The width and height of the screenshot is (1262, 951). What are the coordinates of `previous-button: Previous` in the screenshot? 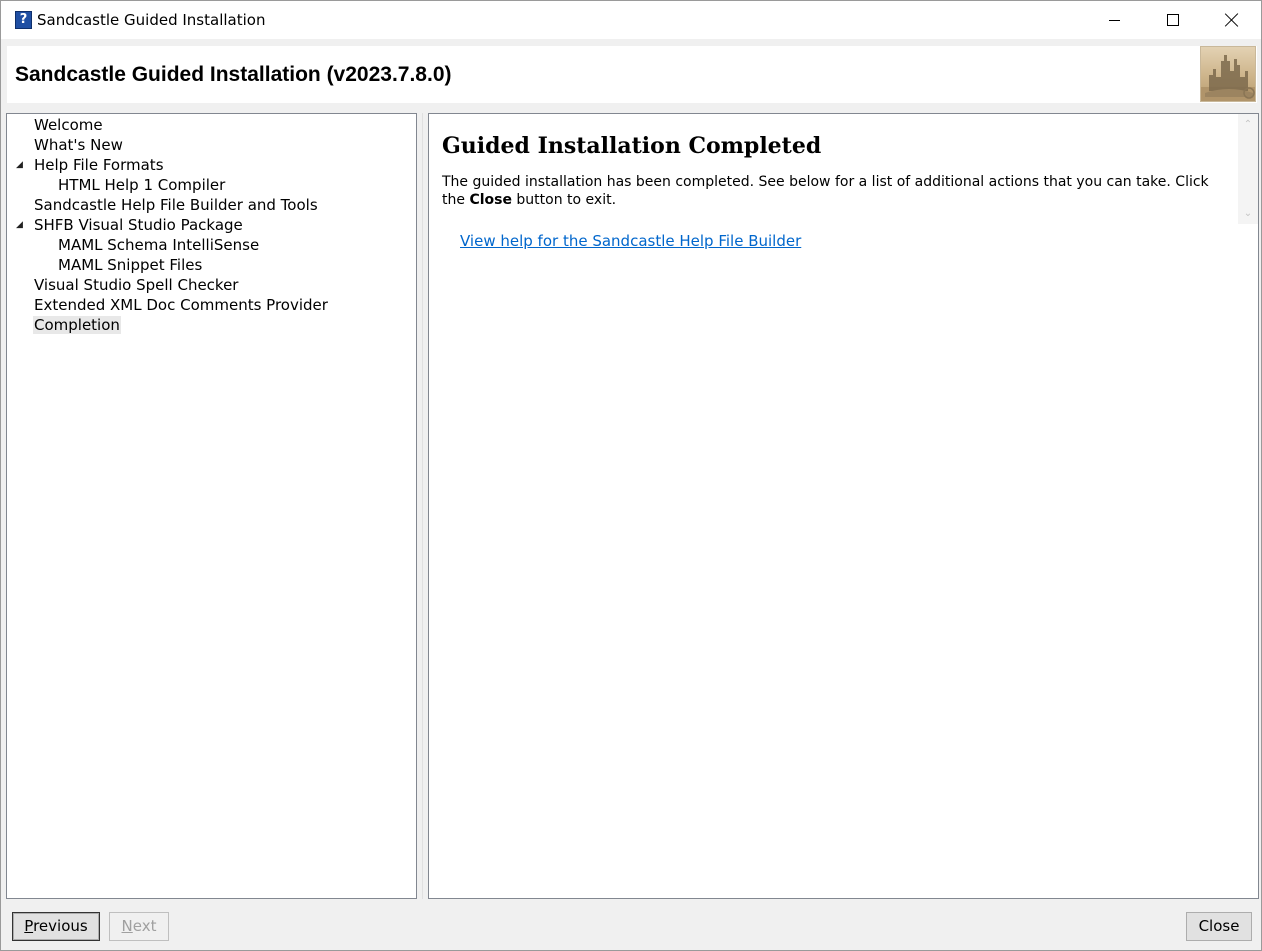 It's located at (56, 926).